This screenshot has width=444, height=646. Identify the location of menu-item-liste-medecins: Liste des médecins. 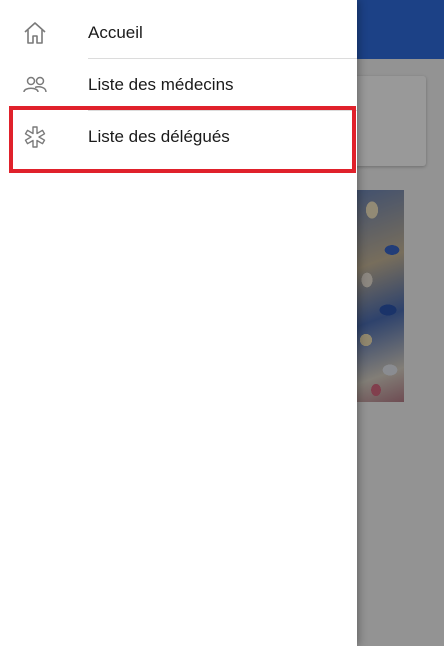
(178, 85).